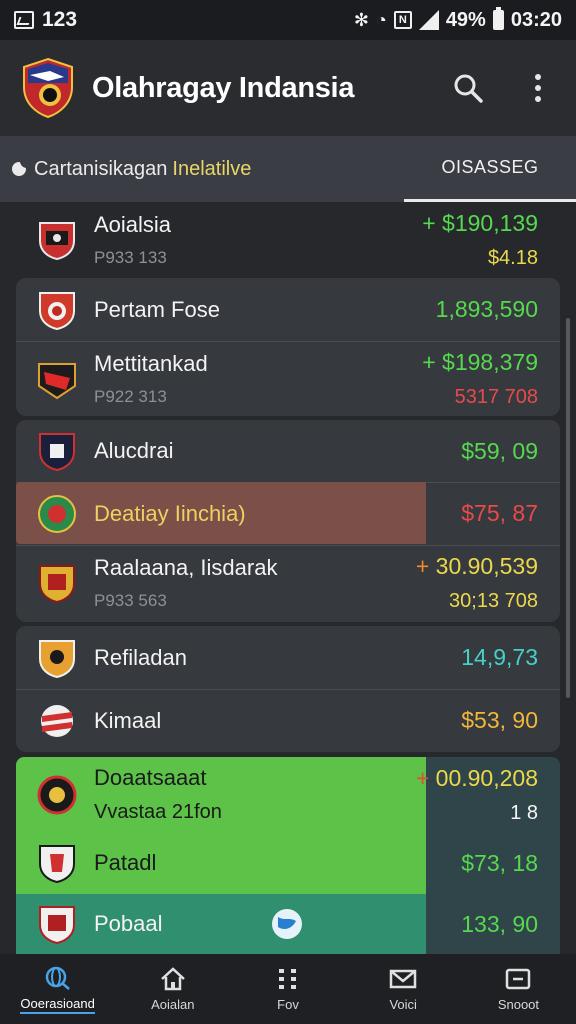 The width and height of the screenshot is (576, 1024). Describe the element at coordinates (512, 258) in the screenshot. I see `team-change: $4.18` at that location.